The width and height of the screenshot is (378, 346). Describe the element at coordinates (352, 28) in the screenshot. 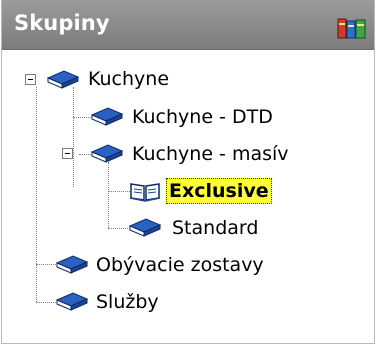

I see `books-icon` at that location.